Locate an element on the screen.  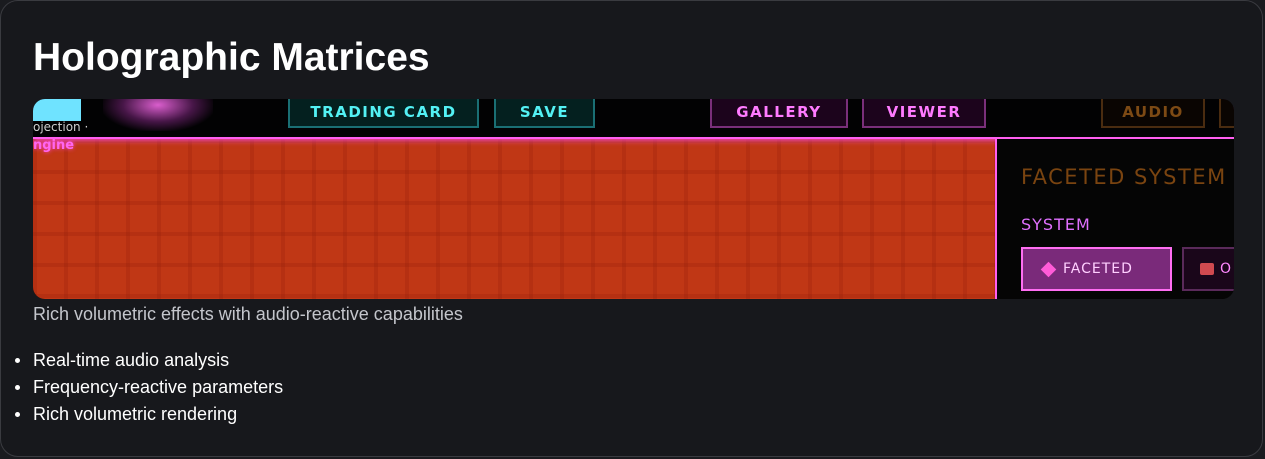
feature-item: Frequency-reactive parameters is located at coordinates (148, 387).